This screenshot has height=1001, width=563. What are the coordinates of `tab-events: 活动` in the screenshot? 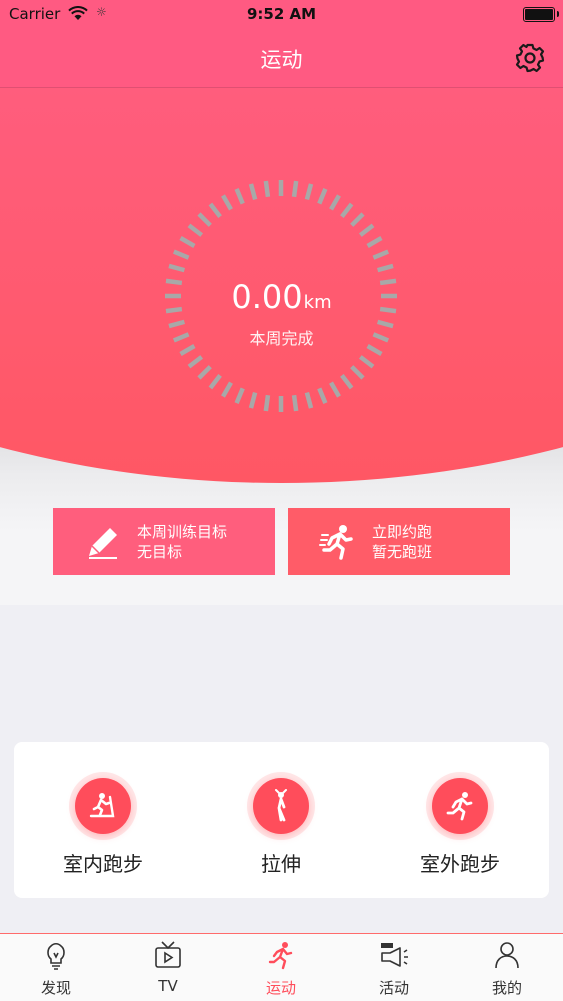 It's located at (394, 967).